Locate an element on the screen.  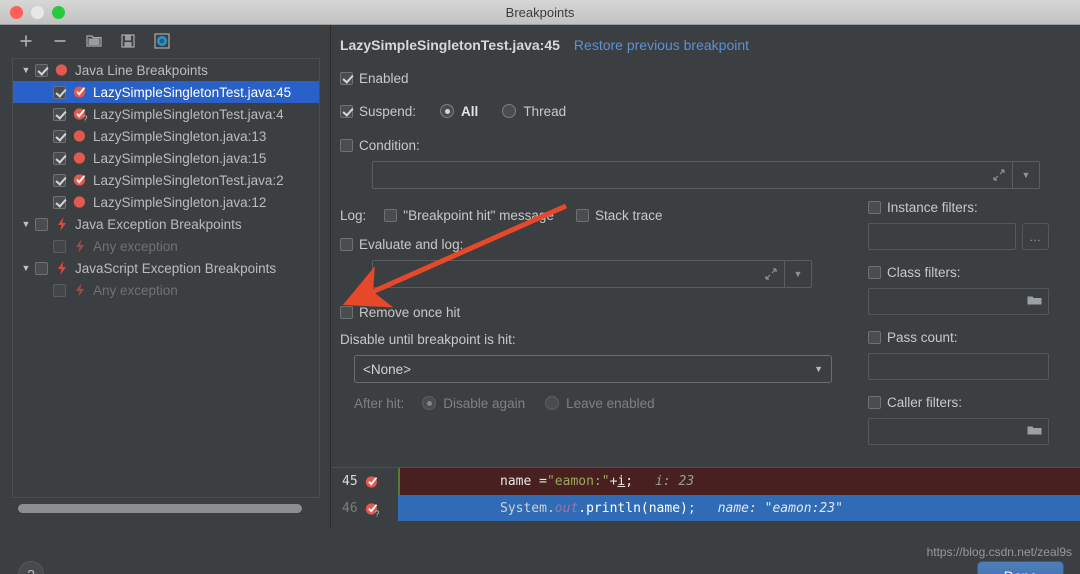
code-gutter: 46? is located at coordinates (365, 508).